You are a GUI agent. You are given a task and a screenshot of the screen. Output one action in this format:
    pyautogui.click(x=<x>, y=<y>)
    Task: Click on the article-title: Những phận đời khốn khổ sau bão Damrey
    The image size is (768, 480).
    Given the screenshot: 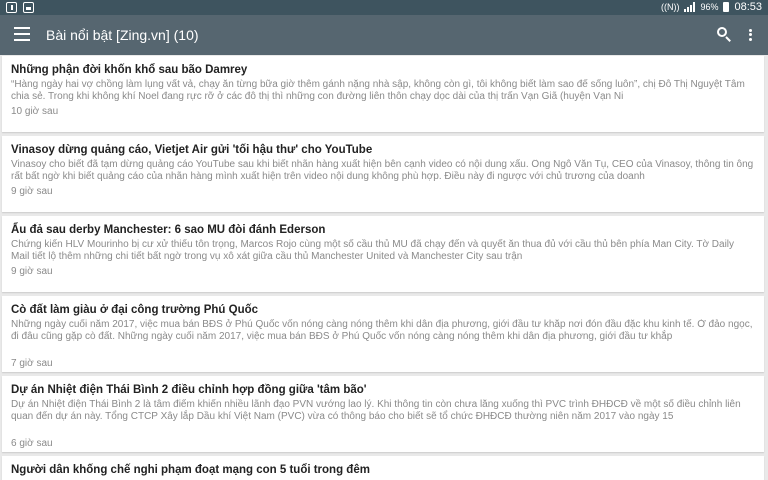 What is the action you would take?
    pyautogui.click(x=129, y=70)
    